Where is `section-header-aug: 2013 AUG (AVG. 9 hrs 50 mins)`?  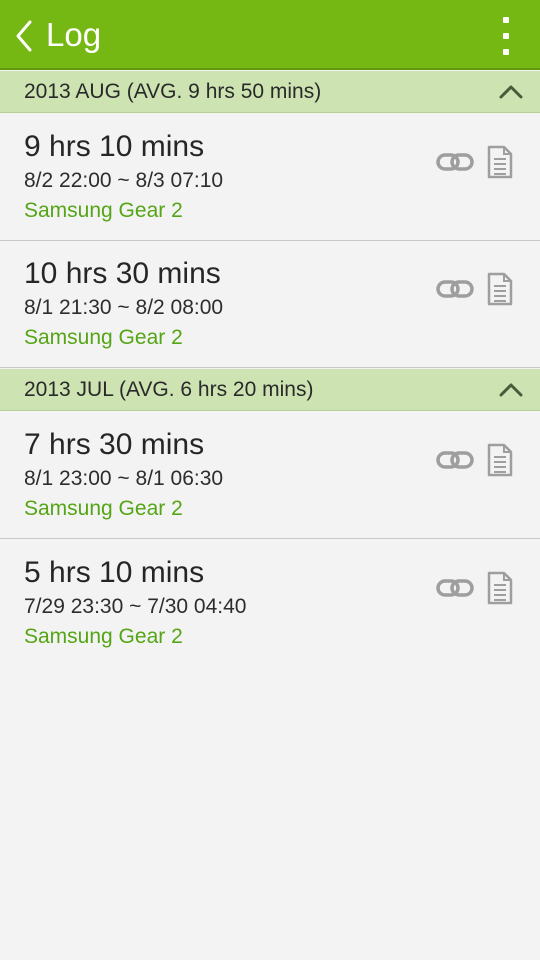 section-header-aug: 2013 AUG (AVG. 9 hrs 50 mins) is located at coordinates (270, 92).